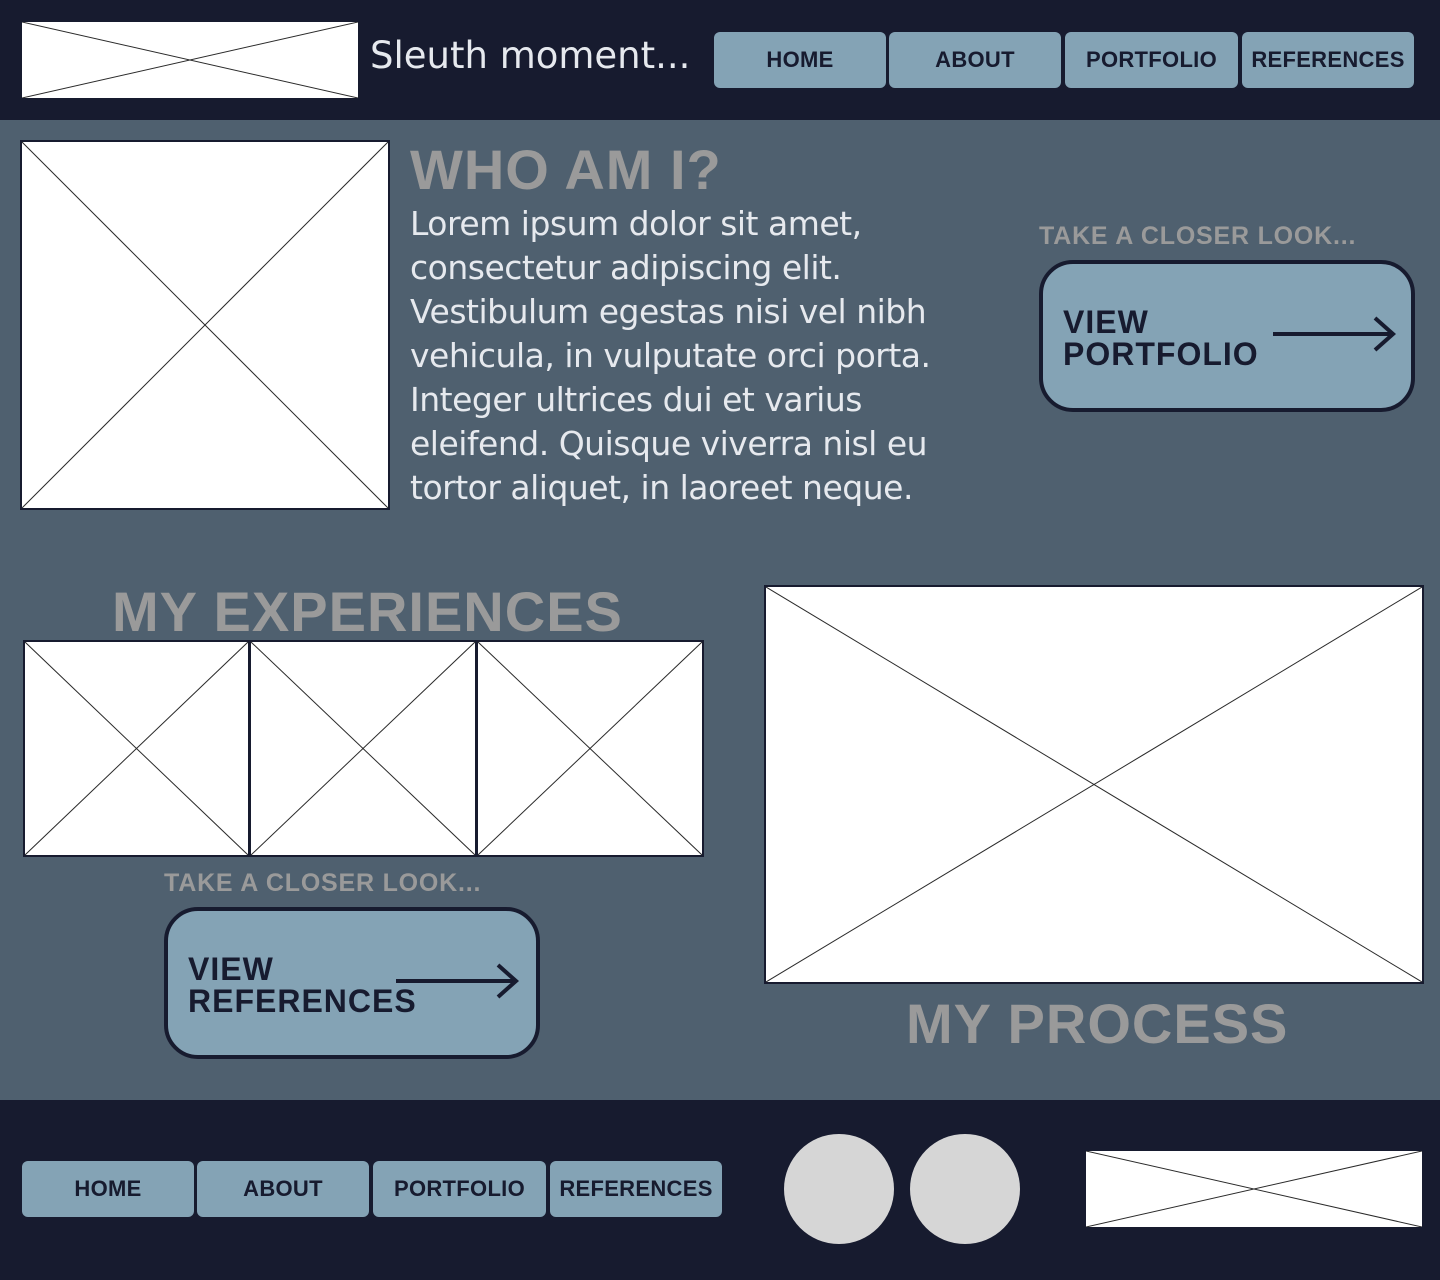  Describe the element at coordinates (283, 1189) in the screenshot. I see `footer-nav-about-button: ABOUT` at that location.